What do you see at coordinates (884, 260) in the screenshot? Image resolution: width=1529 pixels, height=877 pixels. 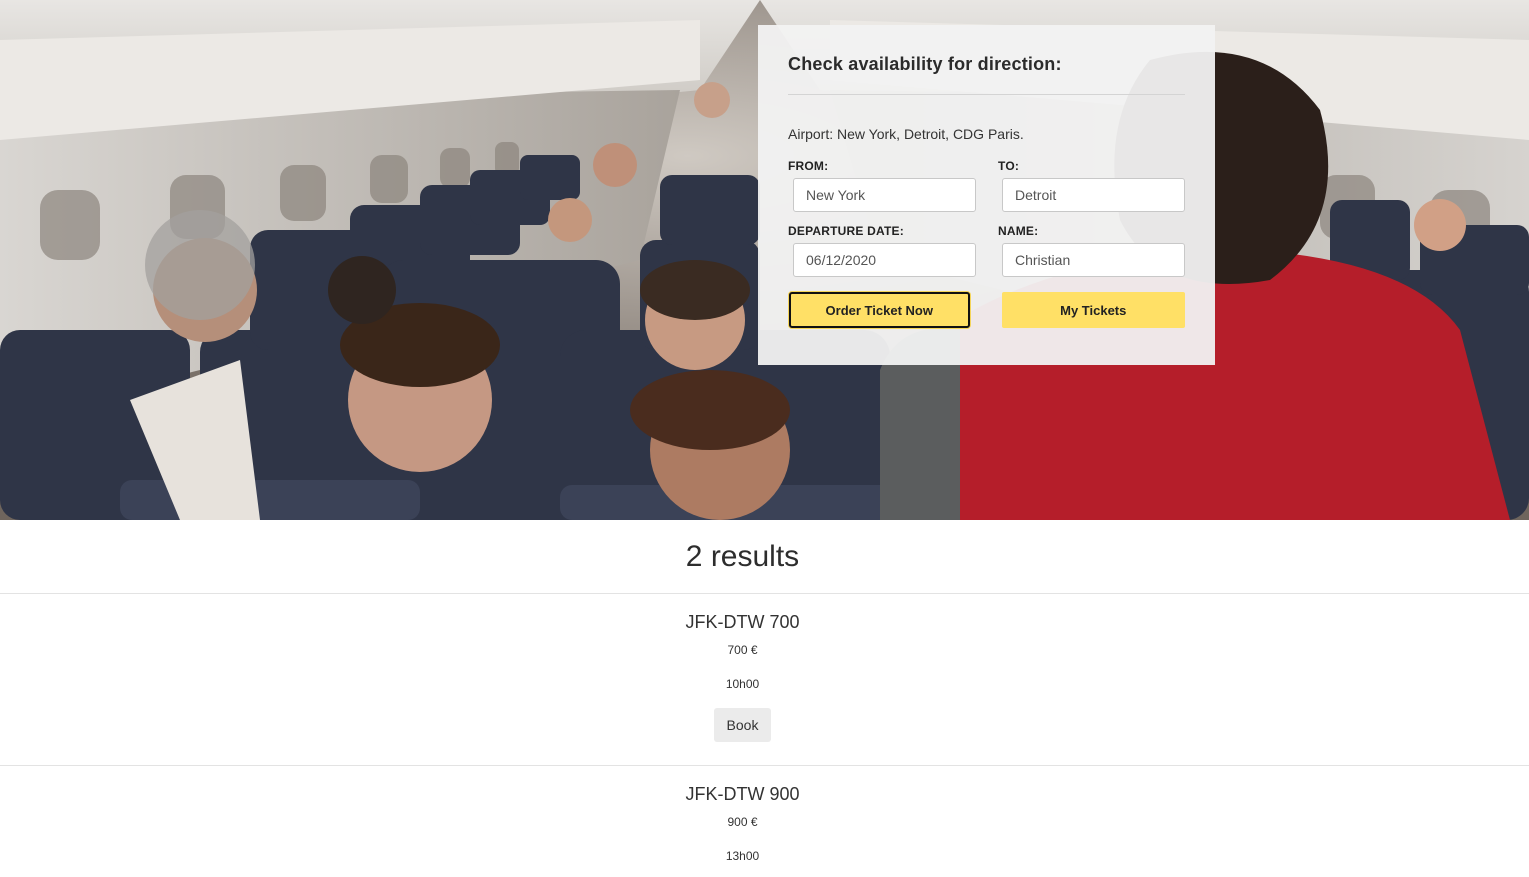 I see `departure-date-input` at bounding box center [884, 260].